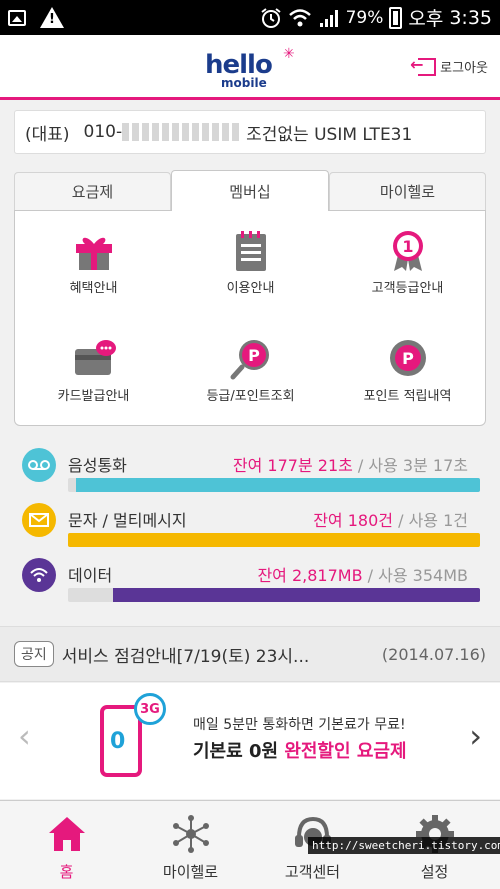  Describe the element at coordinates (66, 834) in the screenshot. I see `home-icon` at that location.